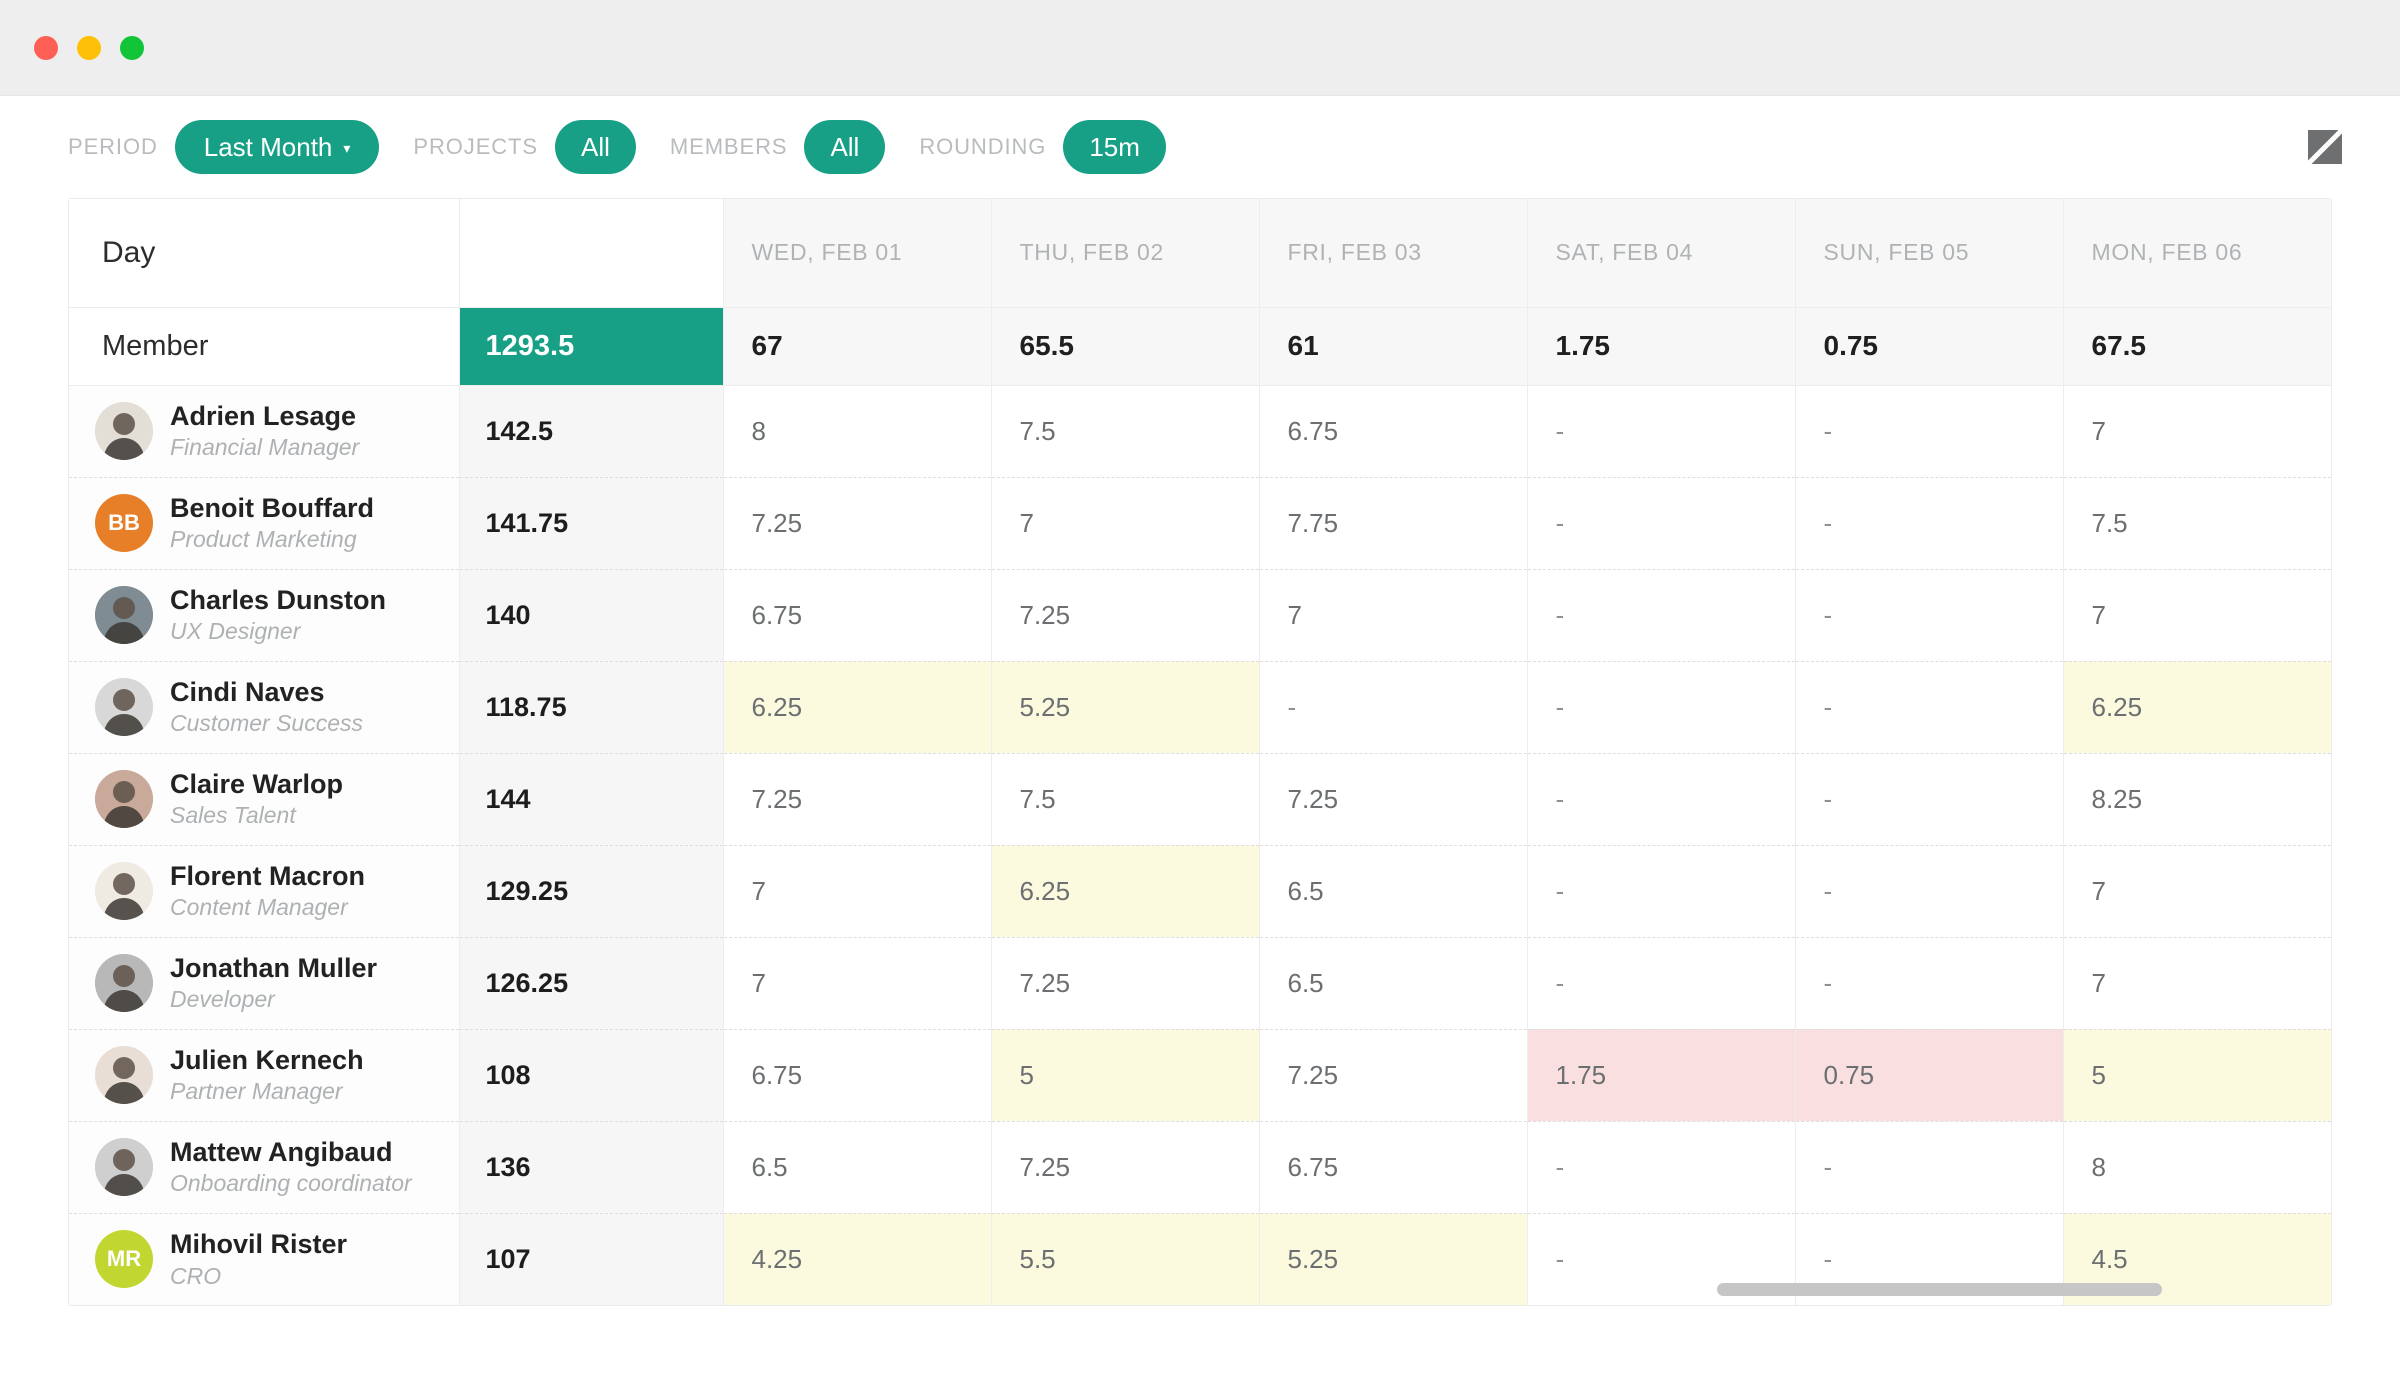 The image size is (2400, 1400). Describe the element at coordinates (2197, 799) in the screenshot. I see `time-cell: 8.25` at that location.